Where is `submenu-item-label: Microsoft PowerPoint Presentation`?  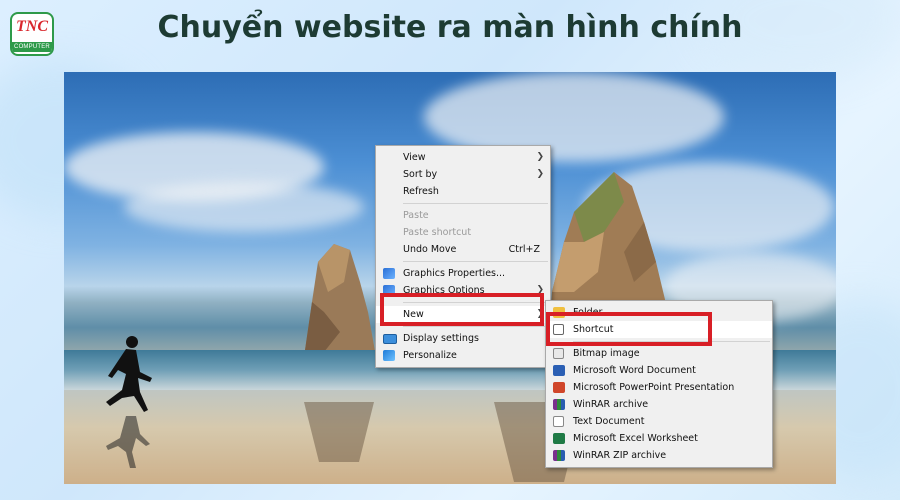
submenu-item-label: Microsoft PowerPoint Presentation is located at coordinates (654, 387).